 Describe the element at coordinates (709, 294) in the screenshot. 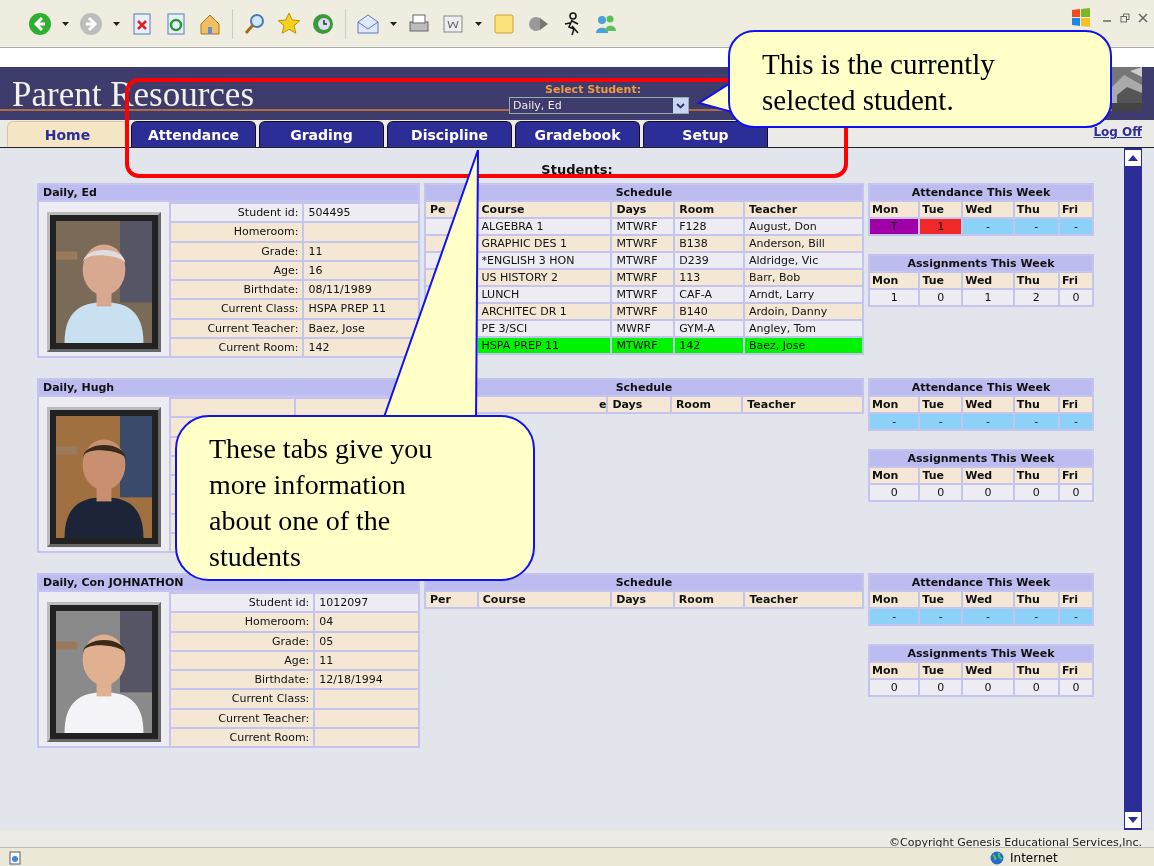

I see `table-cell: CAF-A` at that location.